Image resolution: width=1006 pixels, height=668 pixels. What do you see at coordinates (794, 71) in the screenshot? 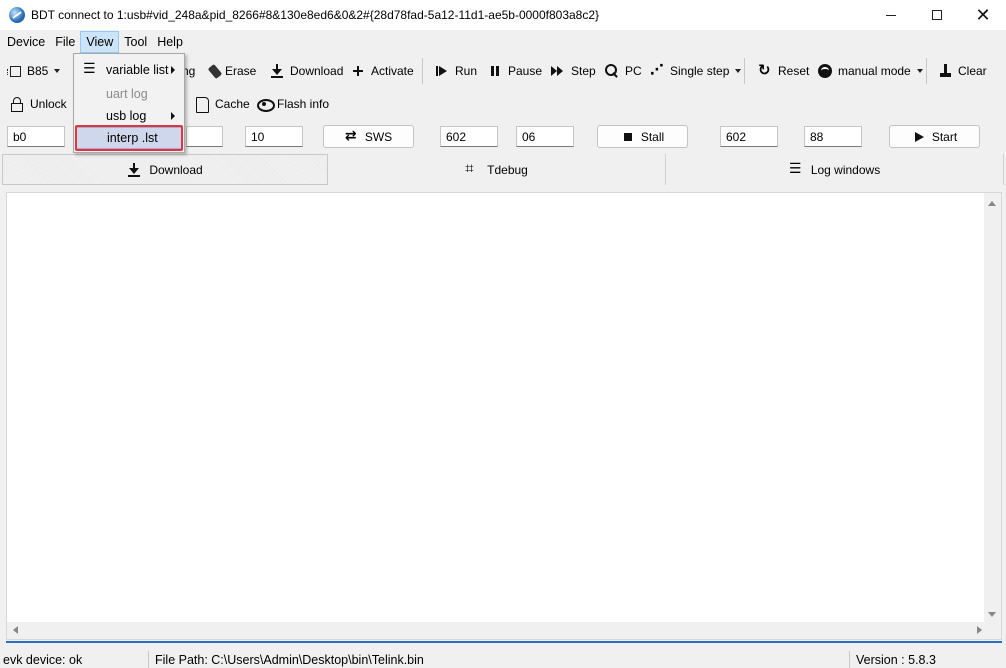
I see `reset-label: Reset` at bounding box center [794, 71].